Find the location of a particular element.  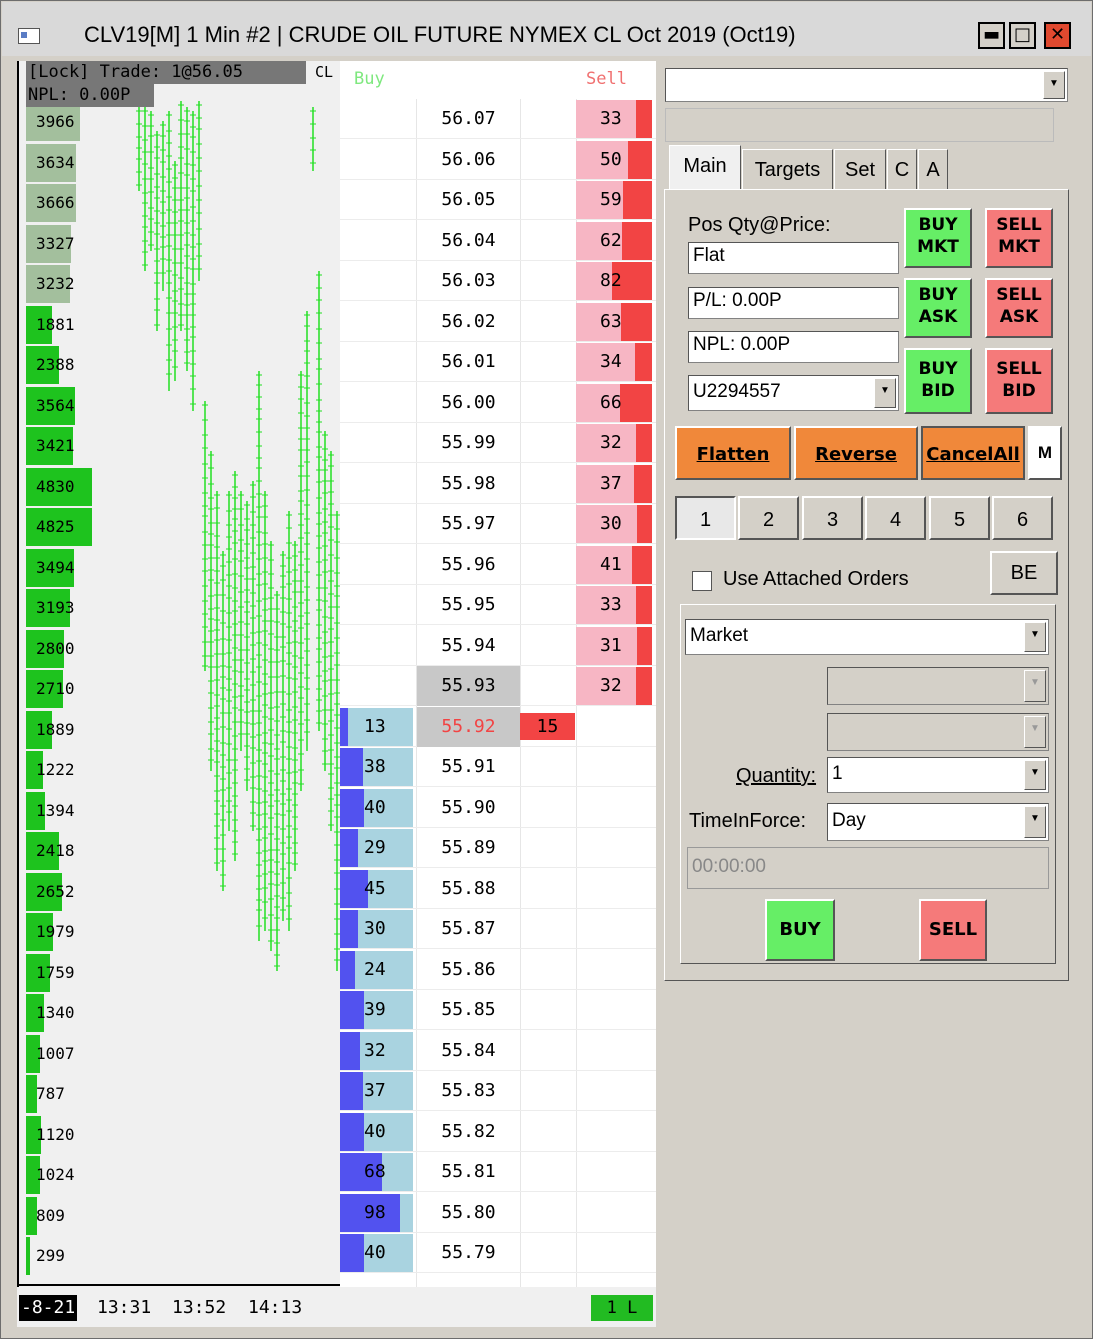

bid-cell: 38 is located at coordinates (377, 767).